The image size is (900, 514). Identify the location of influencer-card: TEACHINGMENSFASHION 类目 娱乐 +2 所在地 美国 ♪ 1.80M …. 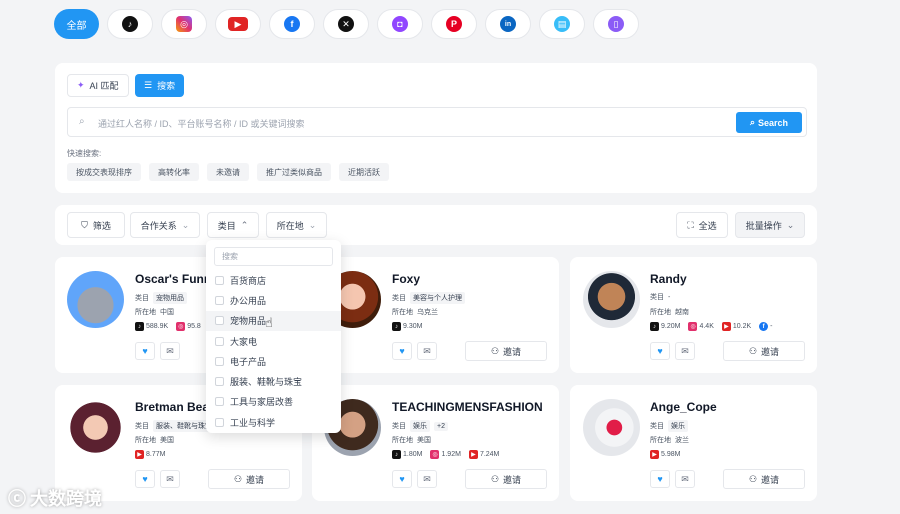
(435, 443).